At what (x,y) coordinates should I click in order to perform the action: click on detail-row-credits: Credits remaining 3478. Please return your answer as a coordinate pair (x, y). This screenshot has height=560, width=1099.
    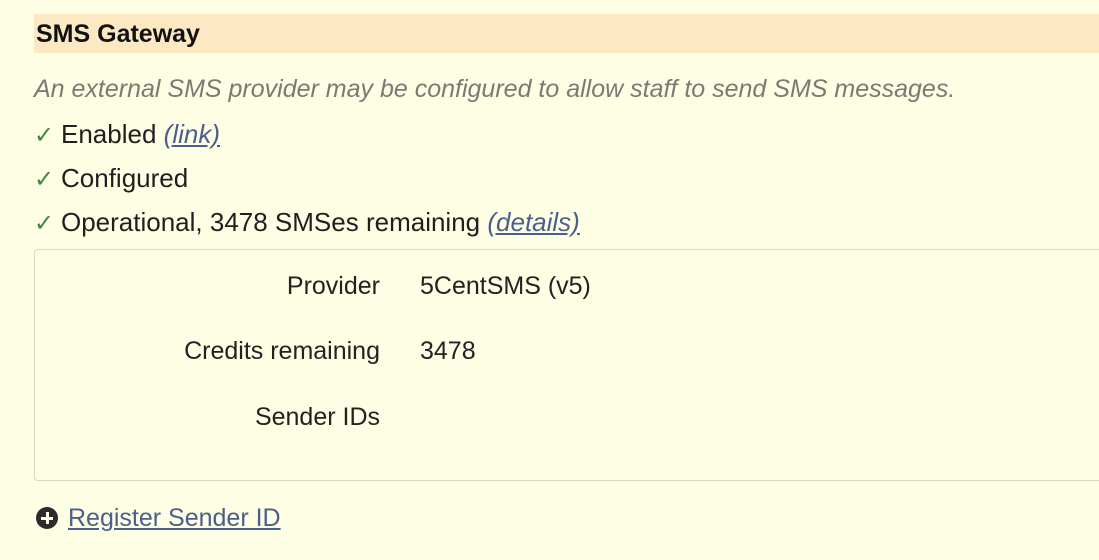
    Looking at the image, I should click on (567, 351).